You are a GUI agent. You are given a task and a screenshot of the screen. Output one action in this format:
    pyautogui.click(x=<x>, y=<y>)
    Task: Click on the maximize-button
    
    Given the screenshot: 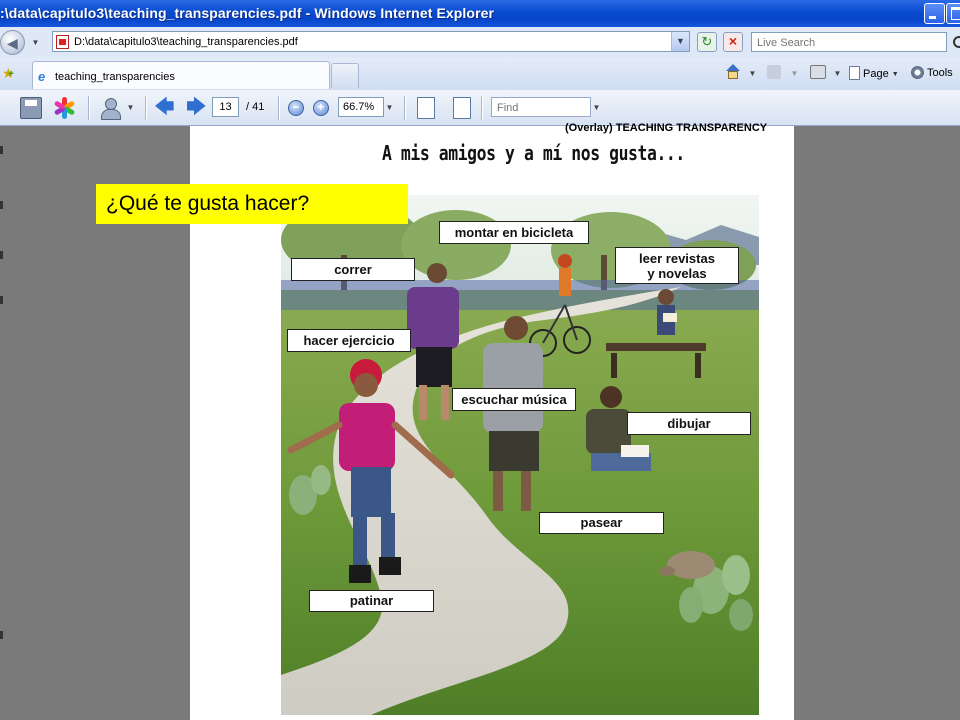 What is the action you would take?
    pyautogui.click(x=953, y=13)
    